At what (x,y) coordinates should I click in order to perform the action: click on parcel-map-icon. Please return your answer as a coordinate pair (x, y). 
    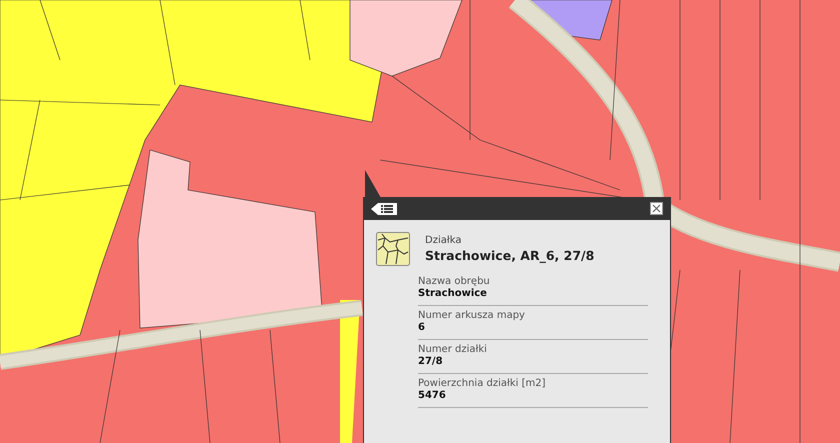
    Looking at the image, I should click on (393, 249).